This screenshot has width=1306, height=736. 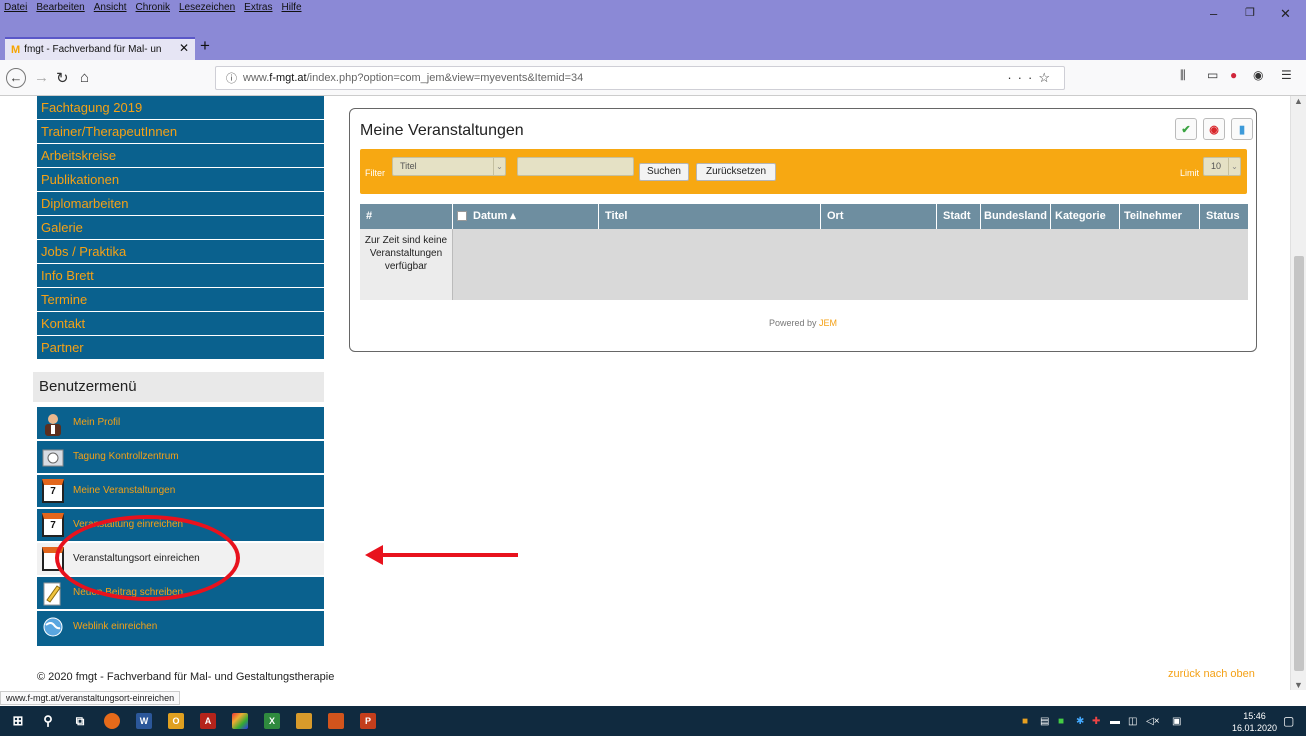 What do you see at coordinates (144, 721) in the screenshot?
I see `word-icon: W` at bounding box center [144, 721].